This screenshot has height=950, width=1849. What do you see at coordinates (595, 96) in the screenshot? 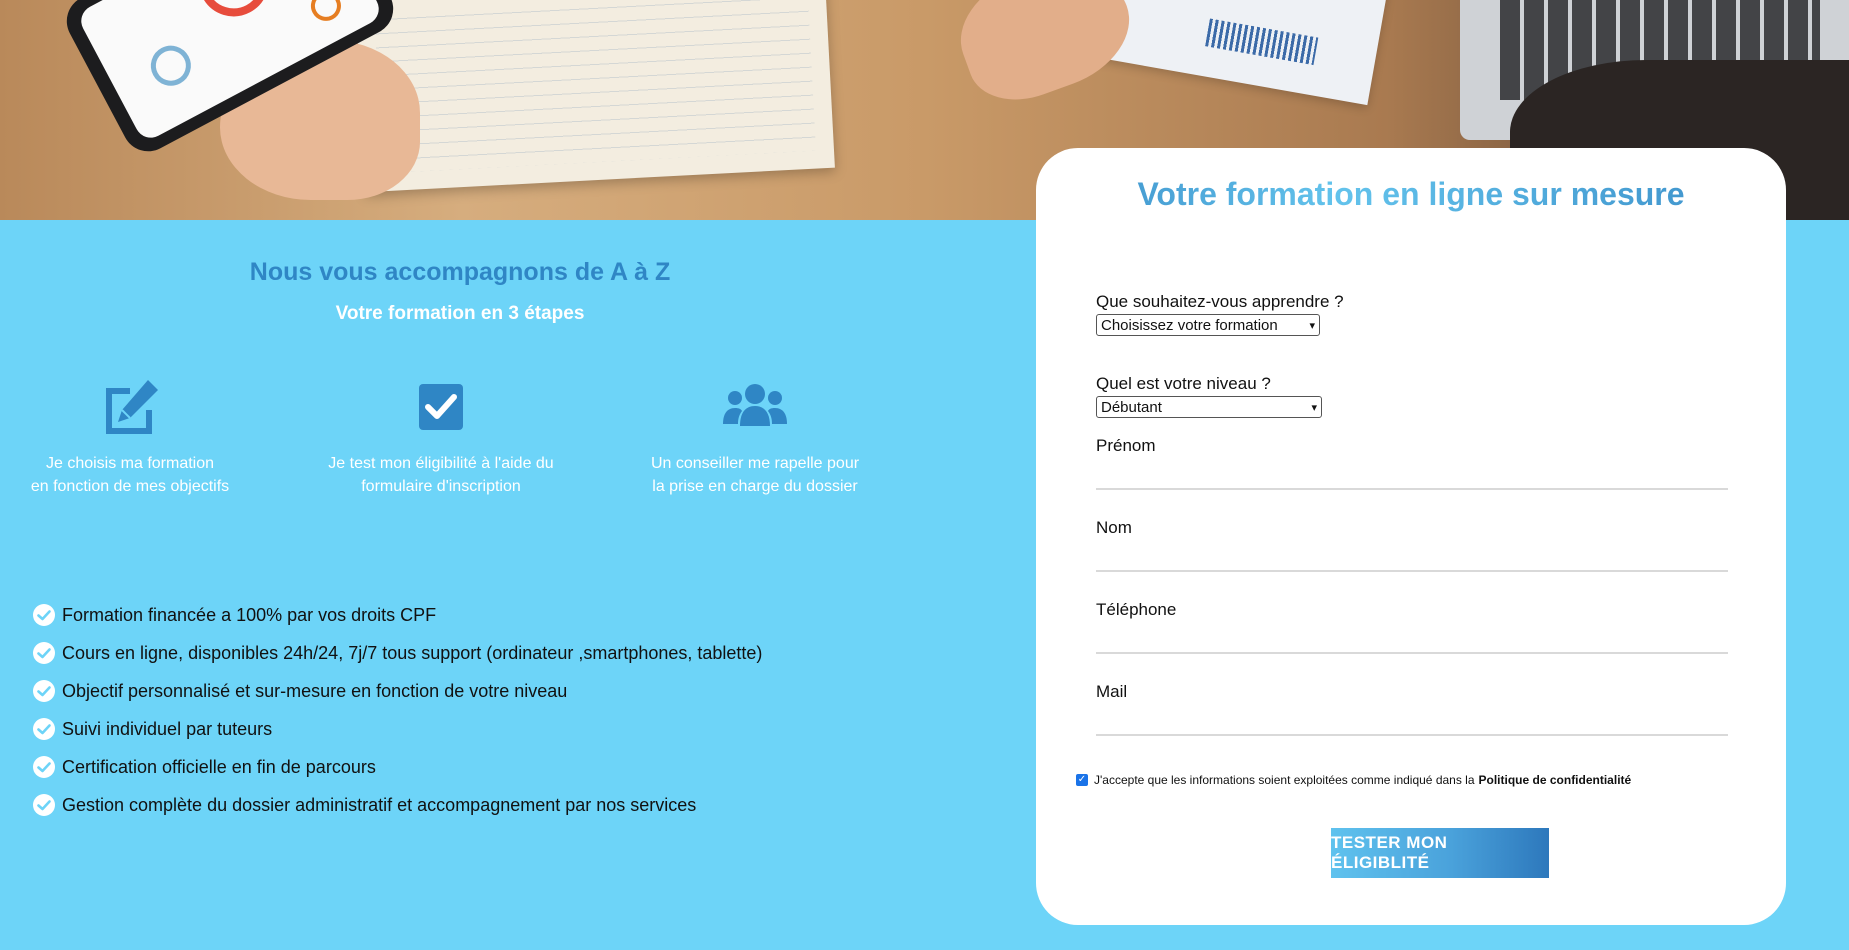
I see `notebook-illustration` at bounding box center [595, 96].